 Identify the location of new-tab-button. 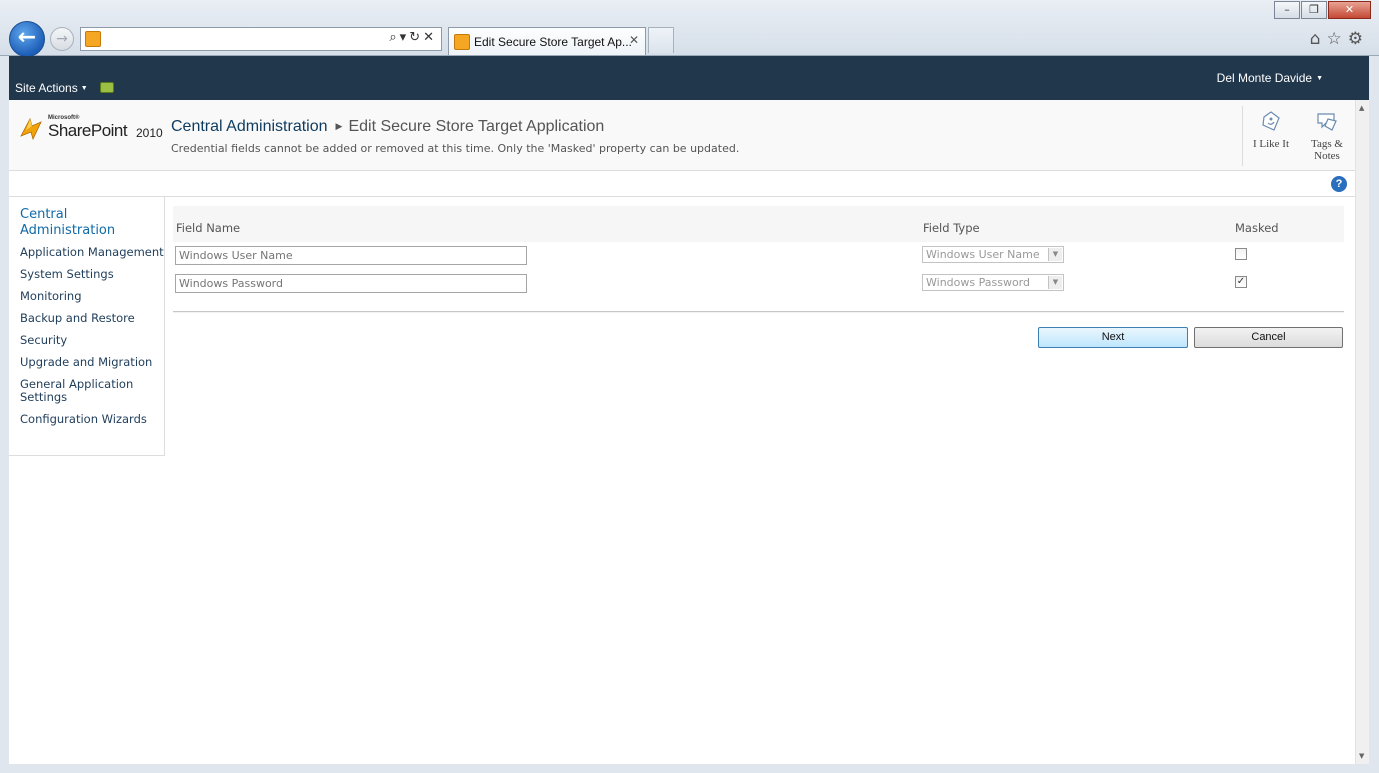
(661, 40).